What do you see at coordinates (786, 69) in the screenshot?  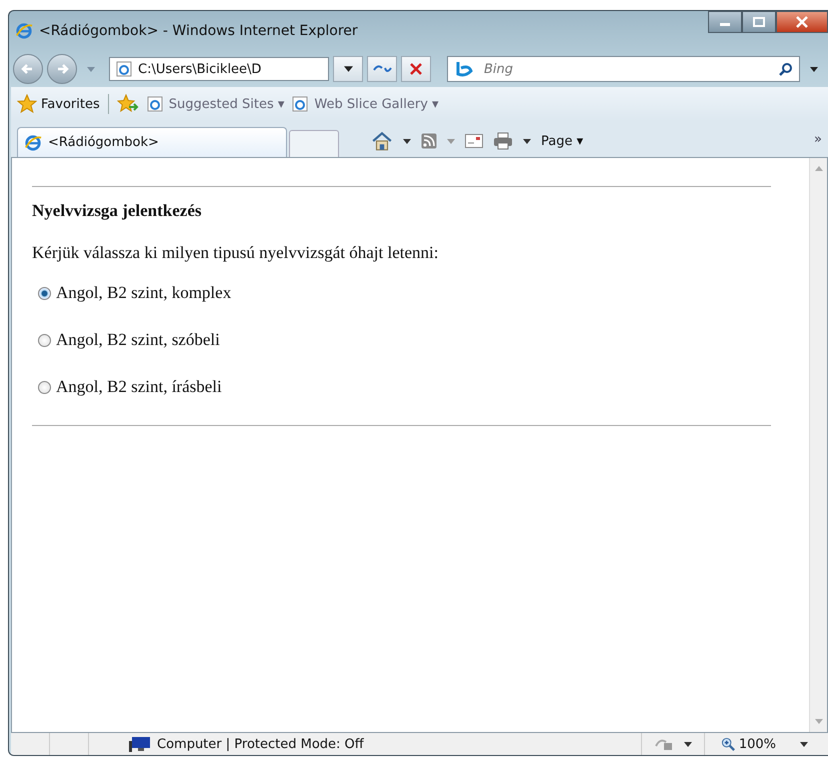 I see `search-icon` at bounding box center [786, 69].